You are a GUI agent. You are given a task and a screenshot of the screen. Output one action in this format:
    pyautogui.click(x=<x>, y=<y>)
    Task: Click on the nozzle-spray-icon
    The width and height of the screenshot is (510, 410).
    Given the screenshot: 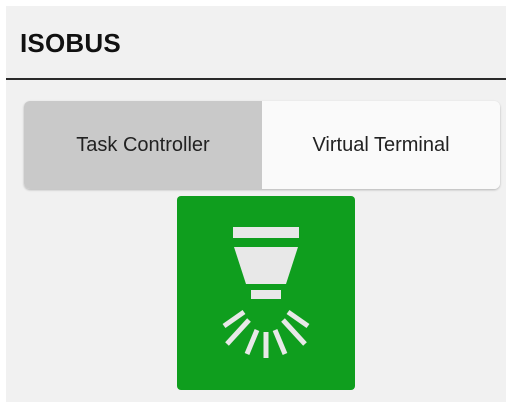 What is the action you would take?
    pyautogui.click(x=266, y=292)
    